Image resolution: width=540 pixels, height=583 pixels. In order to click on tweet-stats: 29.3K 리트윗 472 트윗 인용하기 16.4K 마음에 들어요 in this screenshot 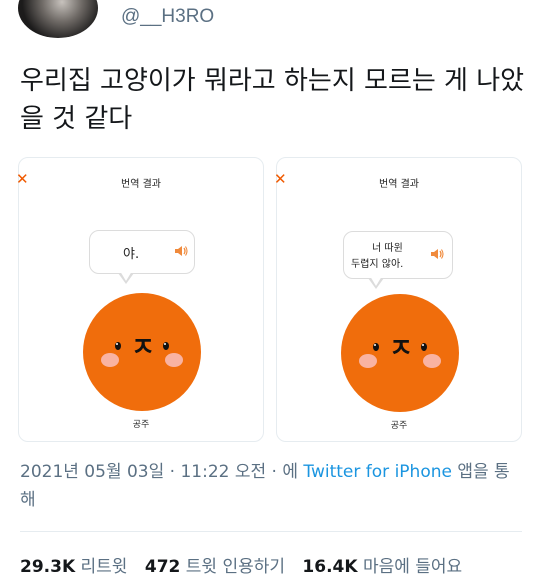, I will do `click(241, 564)`.